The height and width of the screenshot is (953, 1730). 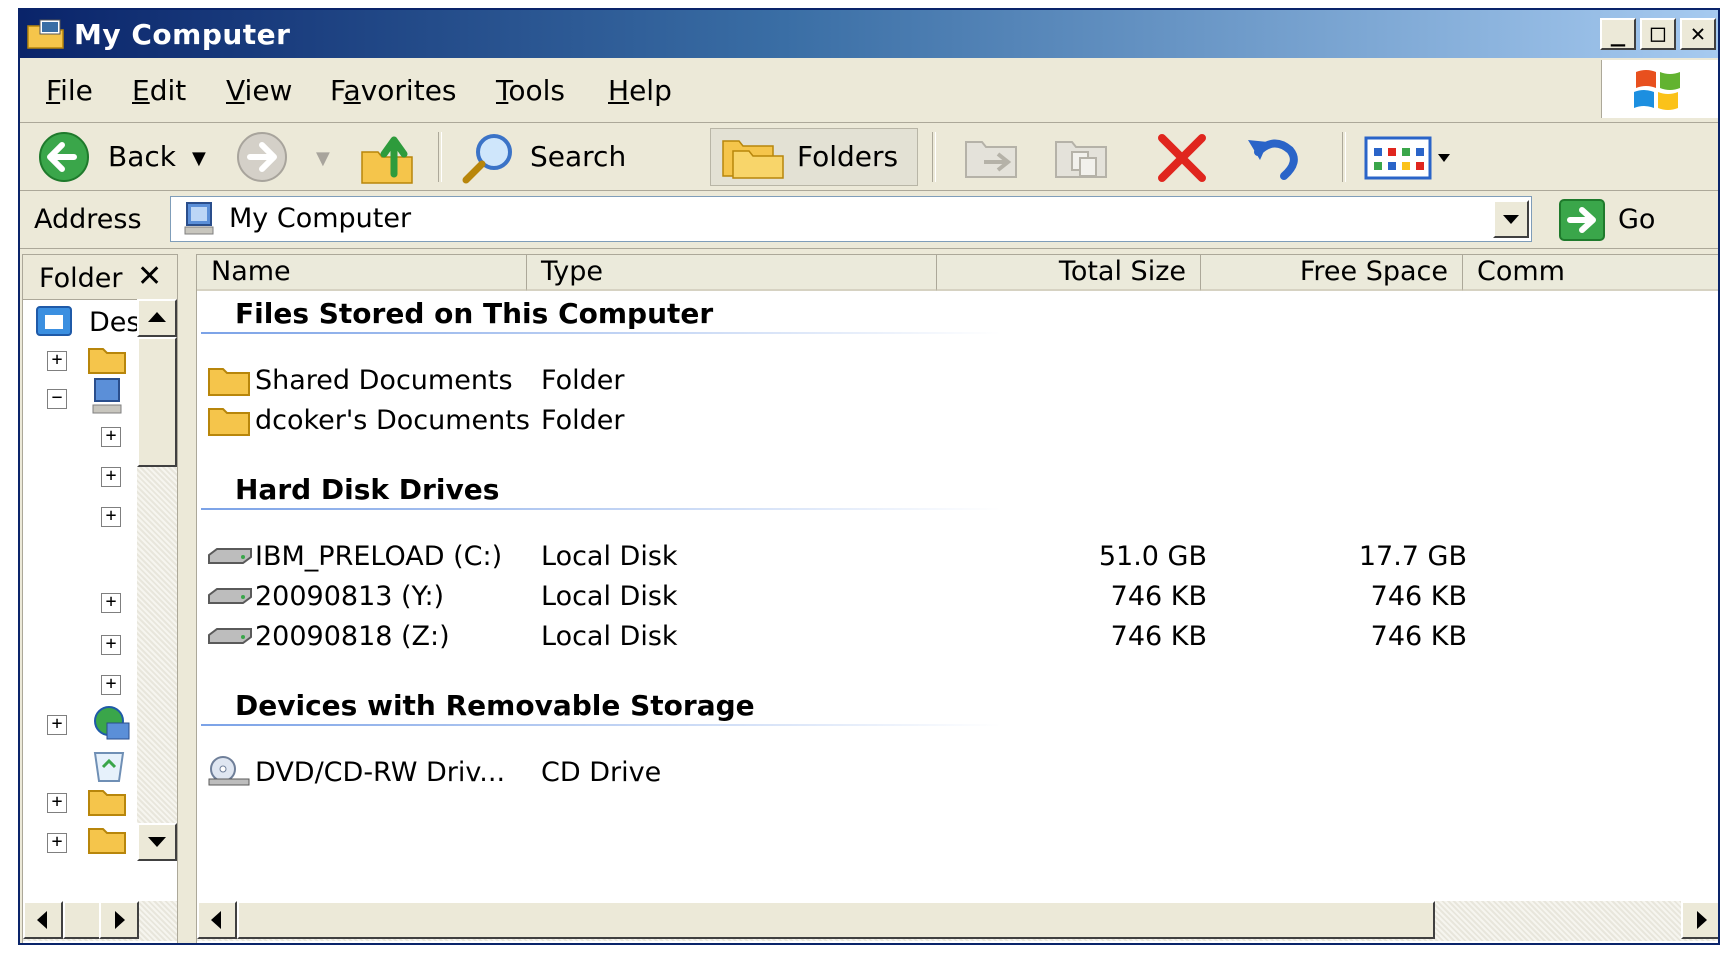 What do you see at coordinates (393, 90) in the screenshot?
I see `menu-favorites: Favorites` at bounding box center [393, 90].